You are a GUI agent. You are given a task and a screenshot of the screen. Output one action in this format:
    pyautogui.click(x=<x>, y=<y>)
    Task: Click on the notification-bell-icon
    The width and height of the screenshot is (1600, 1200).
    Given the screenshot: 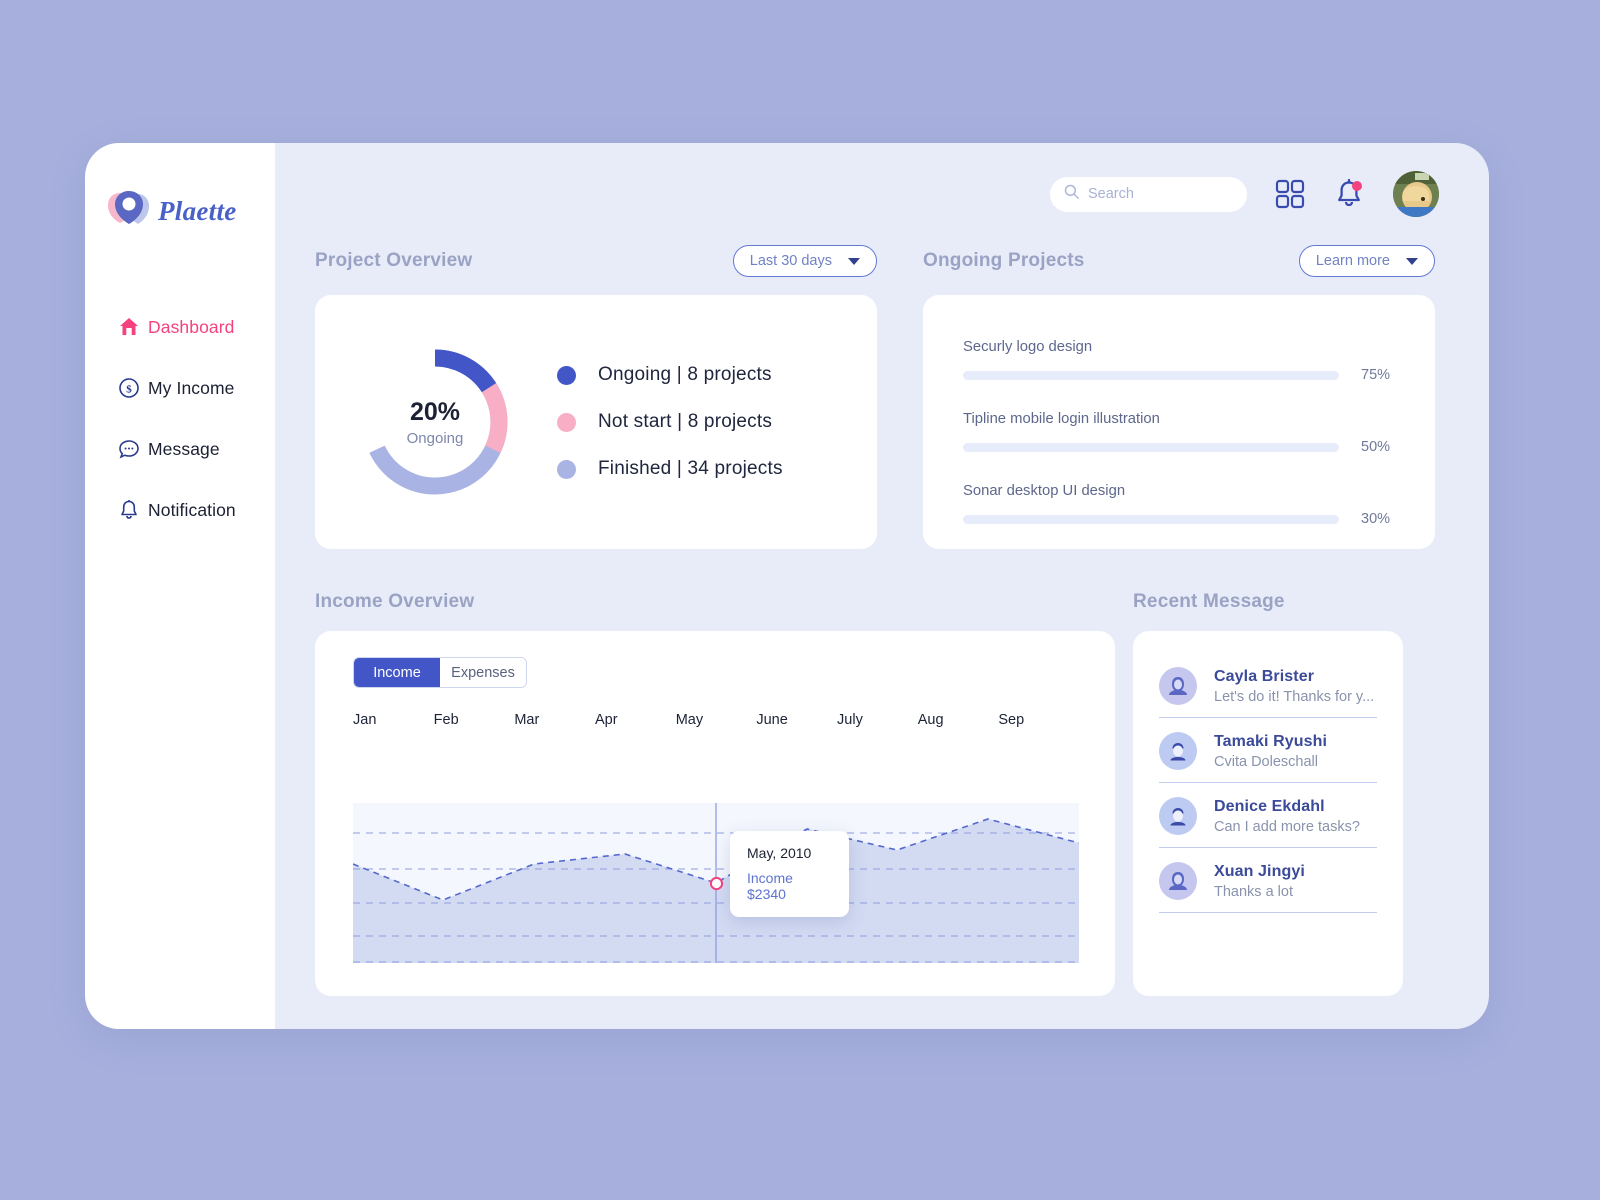 What is the action you would take?
    pyautogui.click(x=1349, y=194)
    